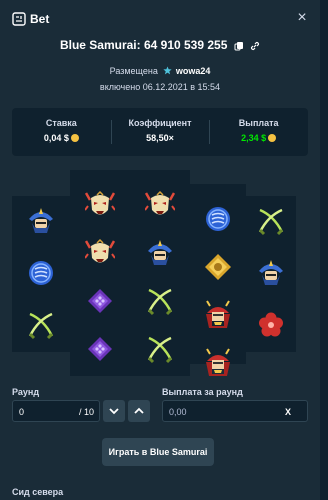 This screenshot has height=500, width=328. I want to click on round-prev-button, so click(114, 411).